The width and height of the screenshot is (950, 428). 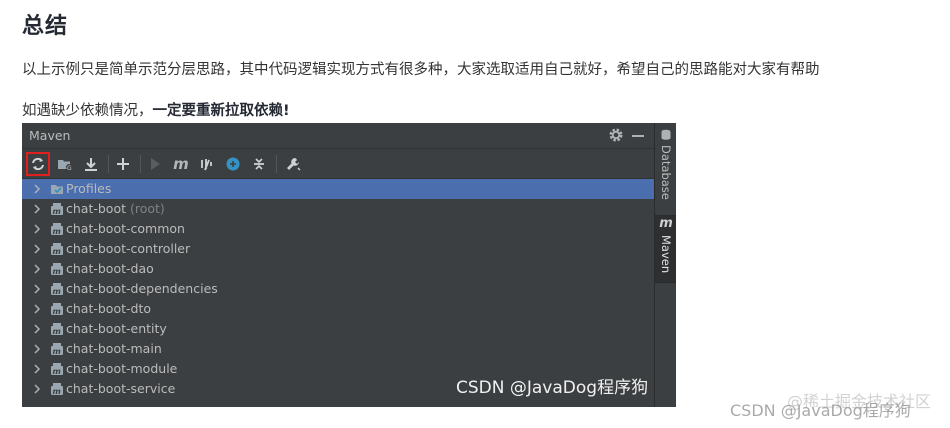 What do you see at coordinates (338, 269) in the screenshot?
I see `tree-item: m chat-boot-dao` at bounding box center [338, 269].